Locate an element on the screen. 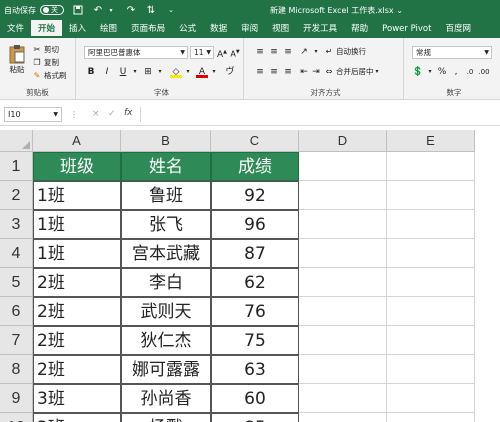  enter-icon: ✓ is located at coordinates (112, 114).